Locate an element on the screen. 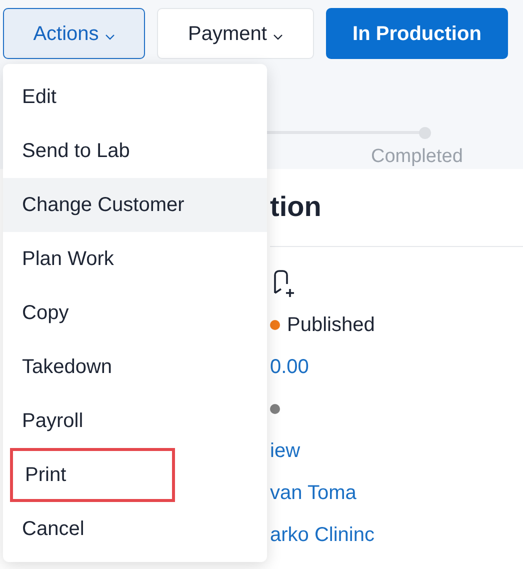 The height and width of the screenshot is (569, 523). menu-item: Payroll is located at coordinates (135, 421).